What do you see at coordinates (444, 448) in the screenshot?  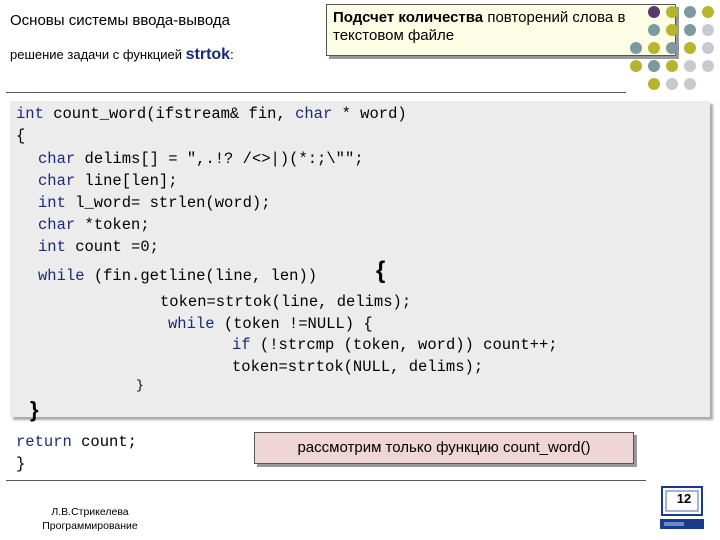 I see `note-box: рассмотрим только функцию count_word()` at bounding box center [444, 448].